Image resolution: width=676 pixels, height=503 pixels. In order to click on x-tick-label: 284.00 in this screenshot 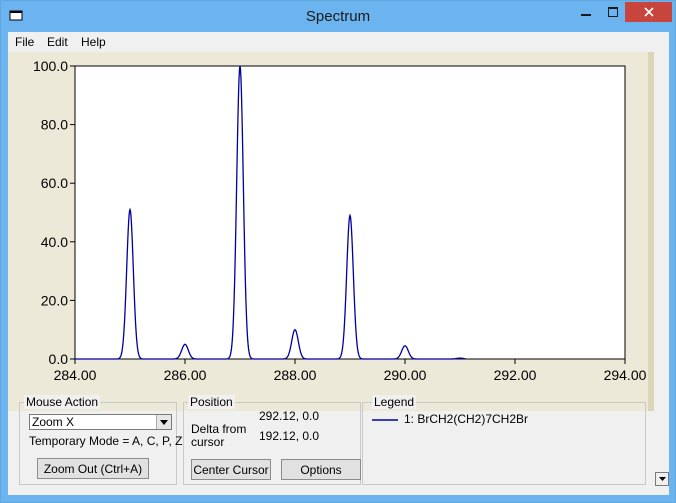, I will do `click(75, 375)`.